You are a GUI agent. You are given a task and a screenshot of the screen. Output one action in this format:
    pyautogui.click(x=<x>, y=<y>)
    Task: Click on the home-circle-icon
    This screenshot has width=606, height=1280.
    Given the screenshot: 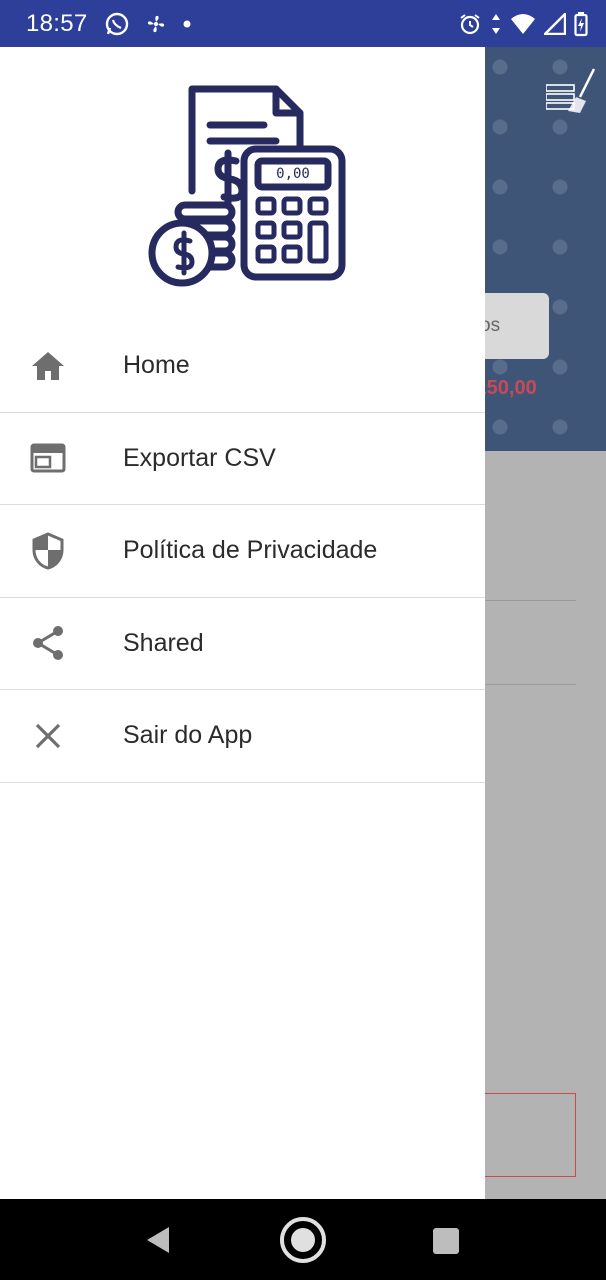 What is the action you would take?
    pyautogui.click(x=303, y=1240)
    